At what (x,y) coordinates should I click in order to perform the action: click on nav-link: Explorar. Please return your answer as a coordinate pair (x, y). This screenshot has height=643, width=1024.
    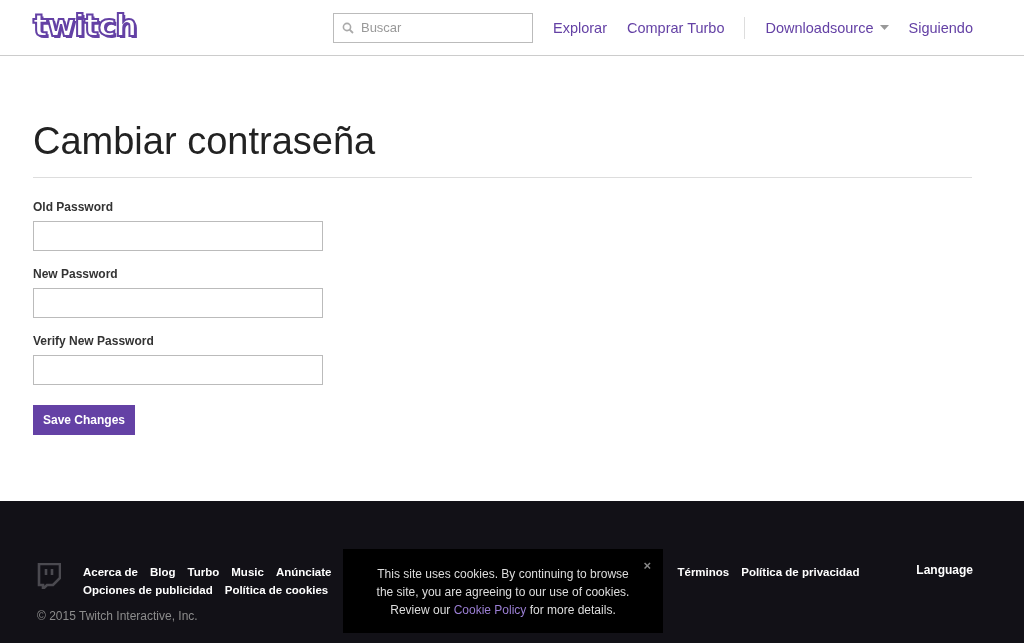
    Looking at the image, I should click on (579, 27).